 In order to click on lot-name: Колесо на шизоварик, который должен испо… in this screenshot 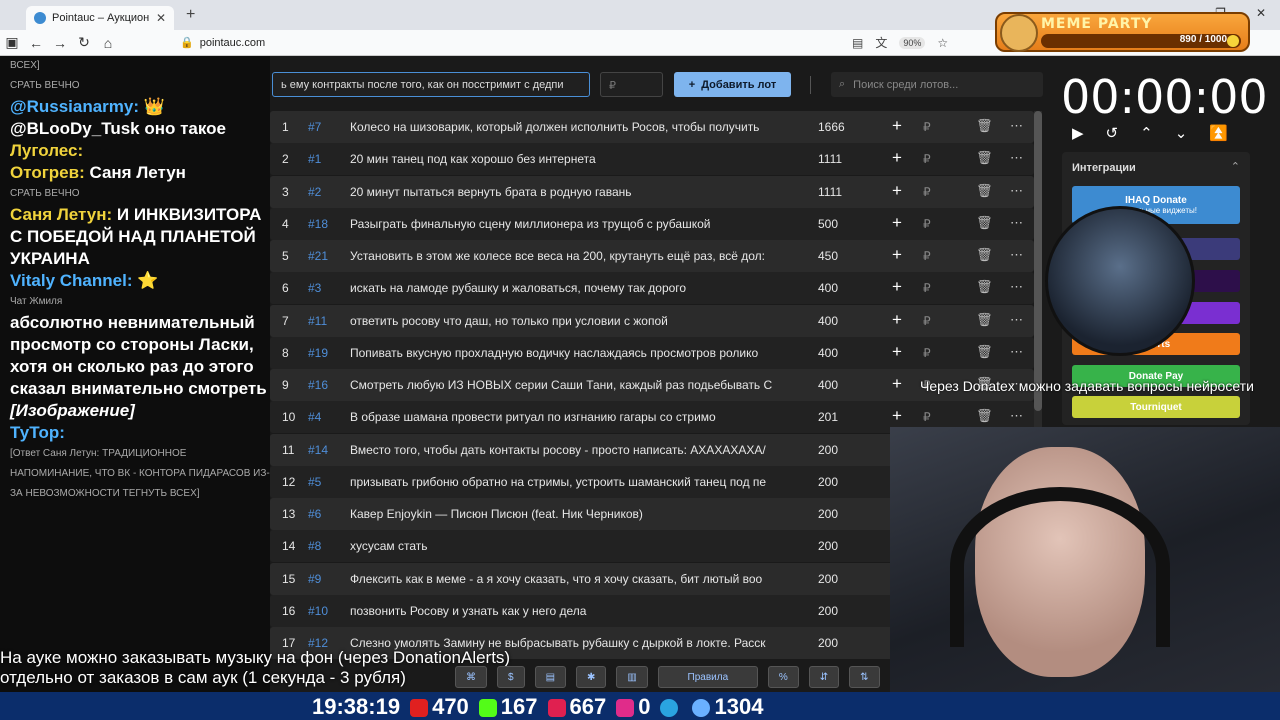, I will do `click(570, 127)`.